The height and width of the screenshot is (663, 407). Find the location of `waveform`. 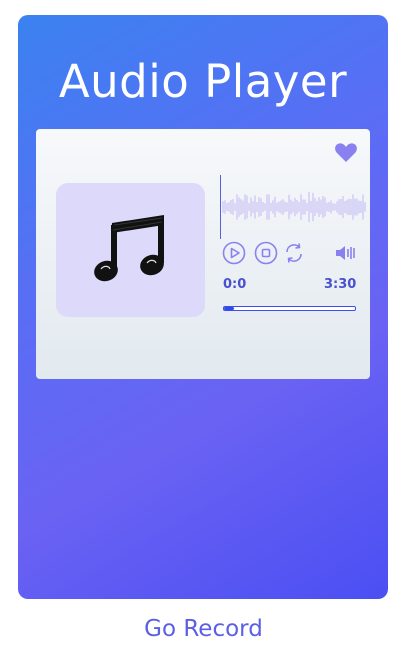

waveform is located at coordinates (294, 207).